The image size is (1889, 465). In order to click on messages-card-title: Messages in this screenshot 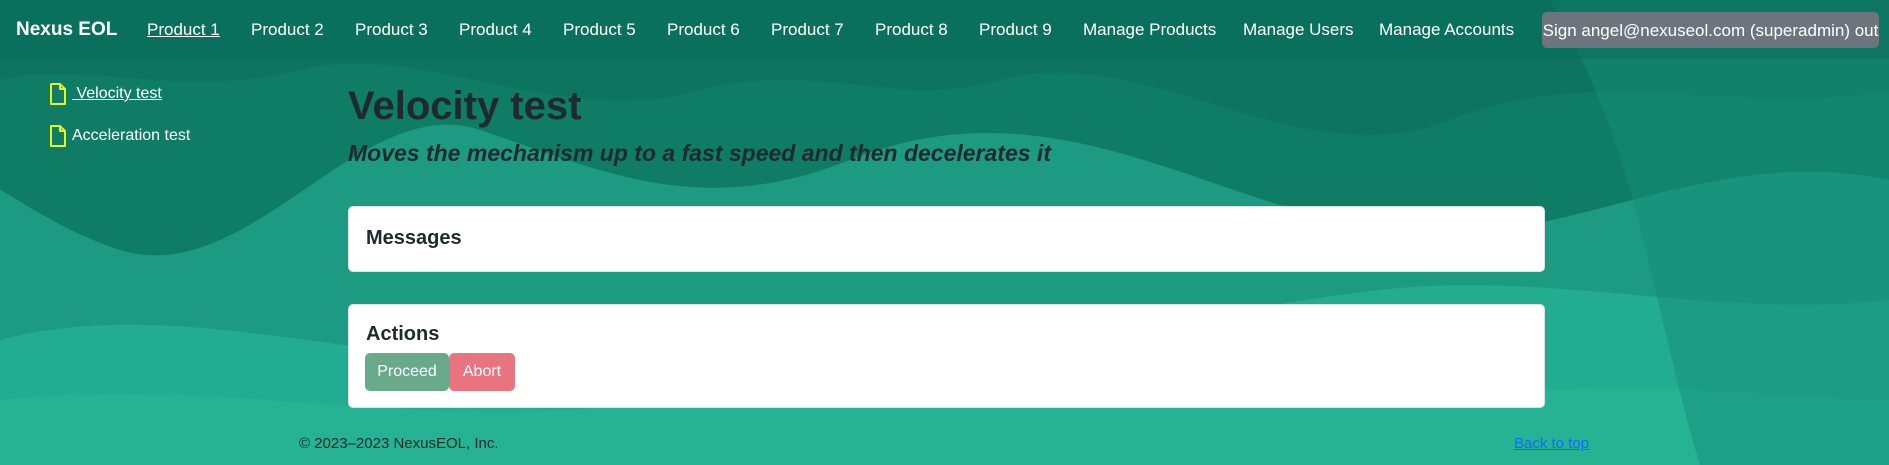, I will do `click(414, 238)`.